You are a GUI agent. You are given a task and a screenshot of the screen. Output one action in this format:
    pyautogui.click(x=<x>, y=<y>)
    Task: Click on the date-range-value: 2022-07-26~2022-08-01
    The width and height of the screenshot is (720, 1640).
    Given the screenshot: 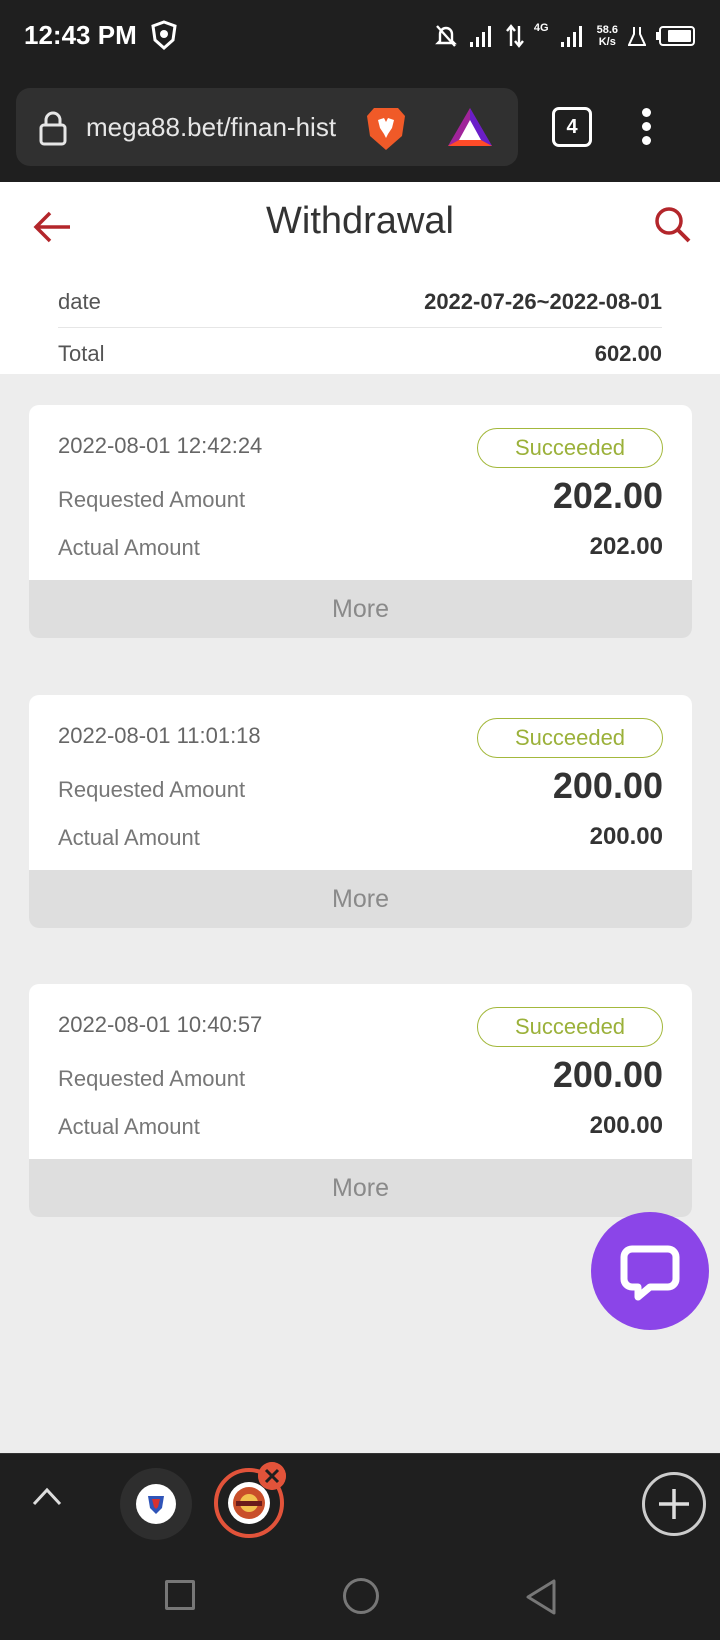 What is the action you would take?
    pyautogui.click(x=543, y=302)
    